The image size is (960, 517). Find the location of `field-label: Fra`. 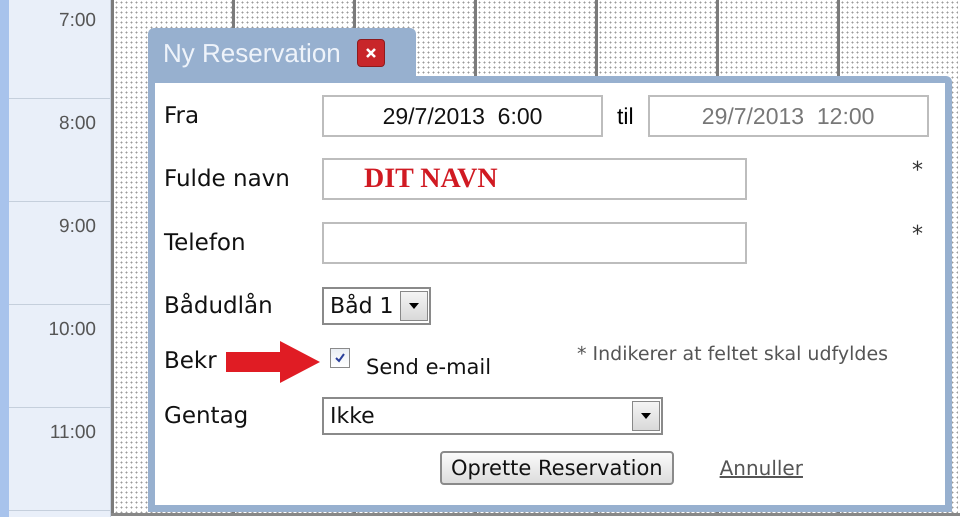

field-label: Fra is located at coordinates (182, 116).